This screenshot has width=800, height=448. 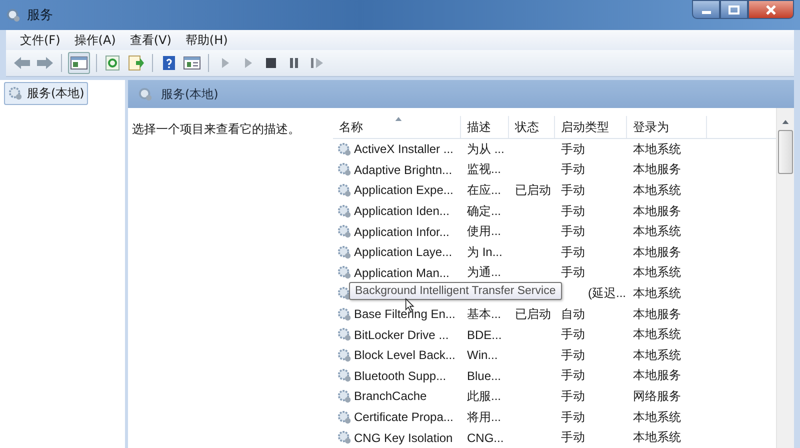 What do you see at coordinates (136, 63) in the screenshot?
I see `export-icon` at bounding box center [136, 63].